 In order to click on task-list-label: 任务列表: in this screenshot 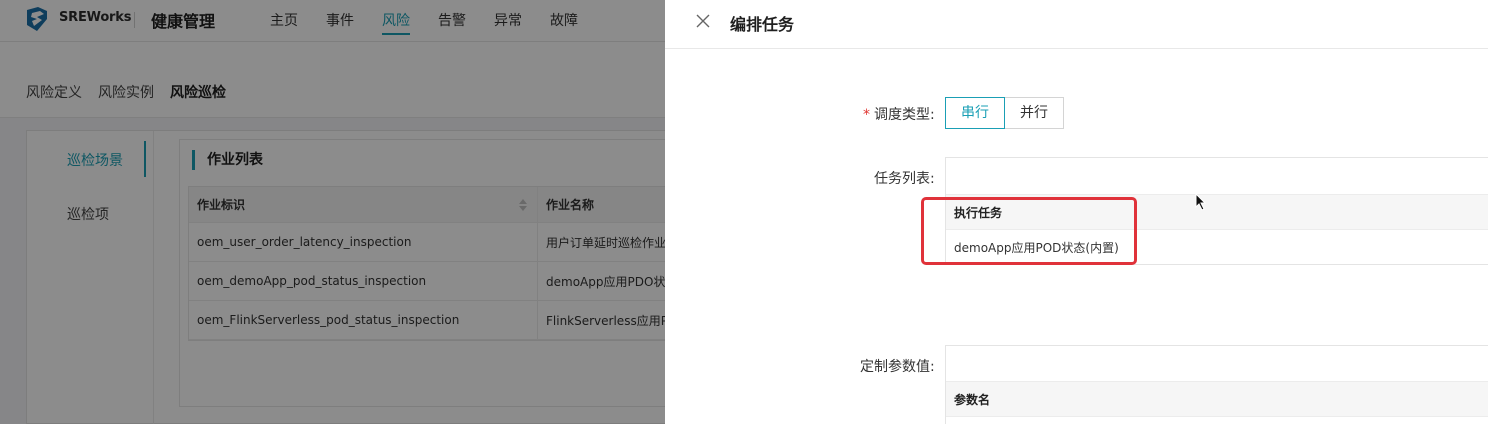, I will do `click(904, 179)`.